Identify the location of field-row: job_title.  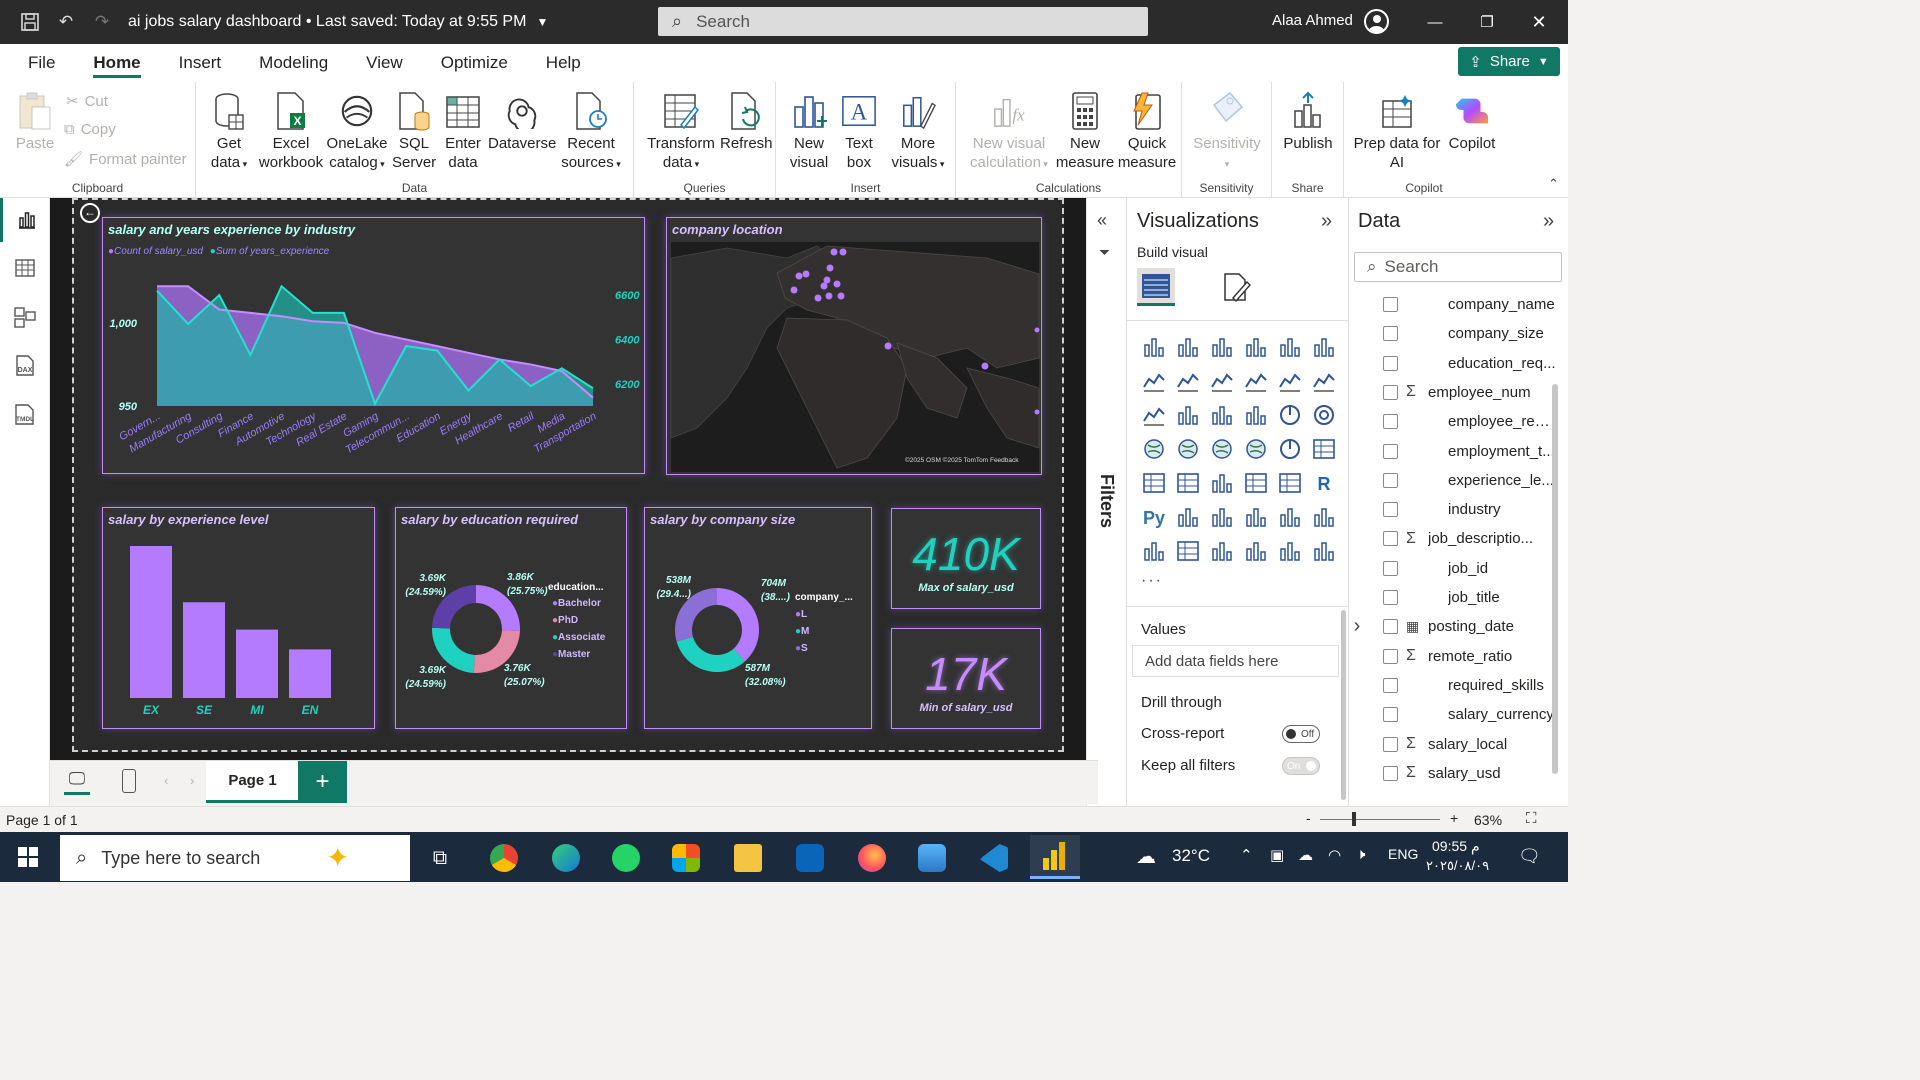
(1454, 597).